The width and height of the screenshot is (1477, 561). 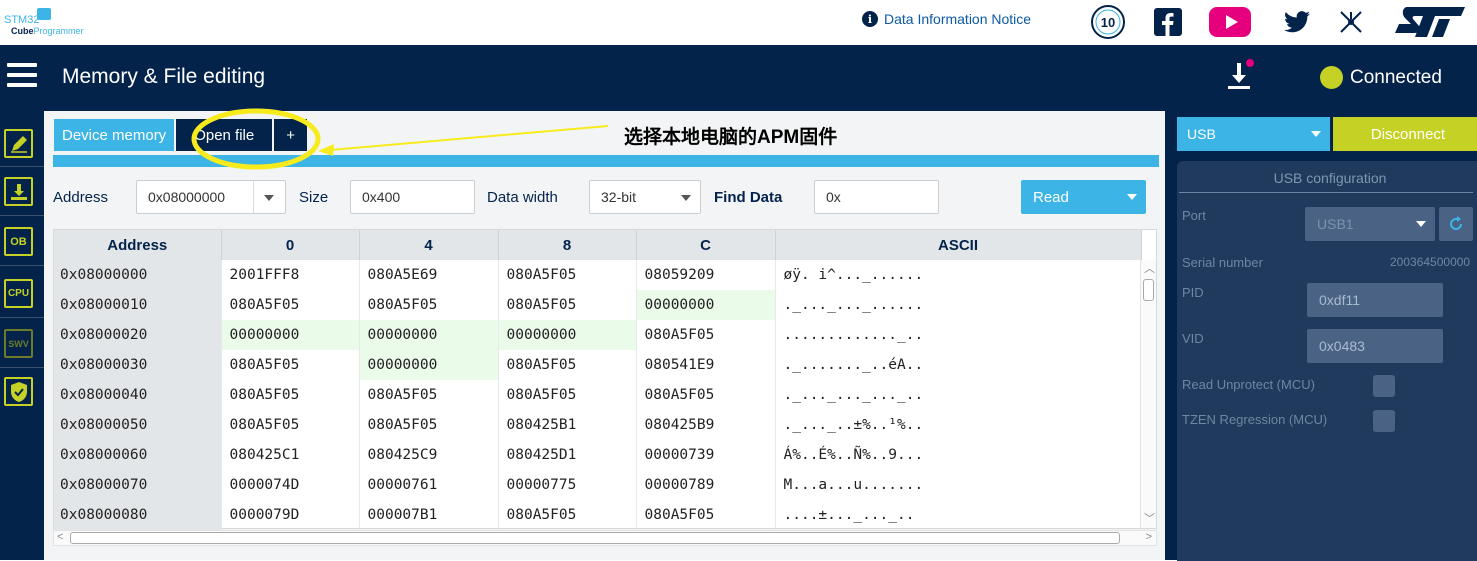 What do you see at coordinates (1370, 224) in the screenshot?
I see `port-select: USB1` at bounding box center [1370, 224].